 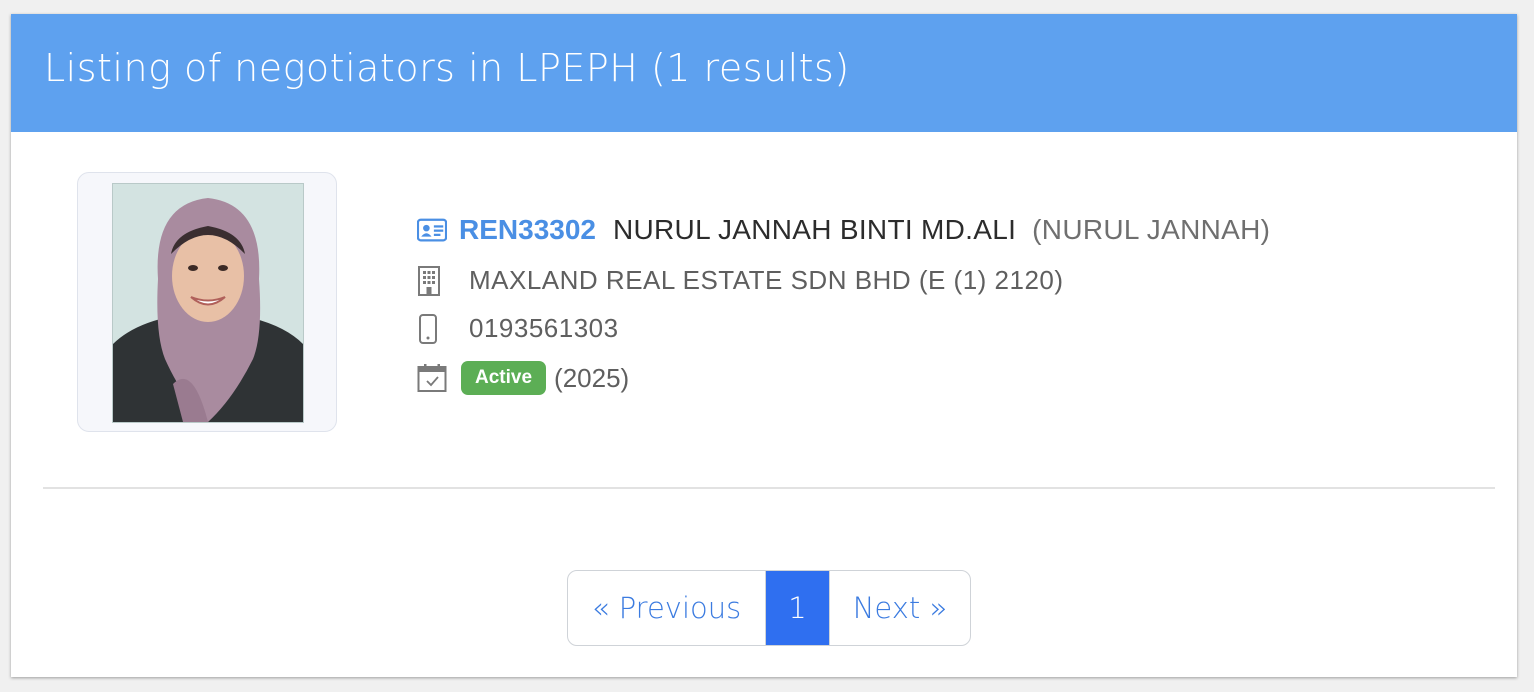 I want to click on calendar-check-icon, so click(x=432, y=378).